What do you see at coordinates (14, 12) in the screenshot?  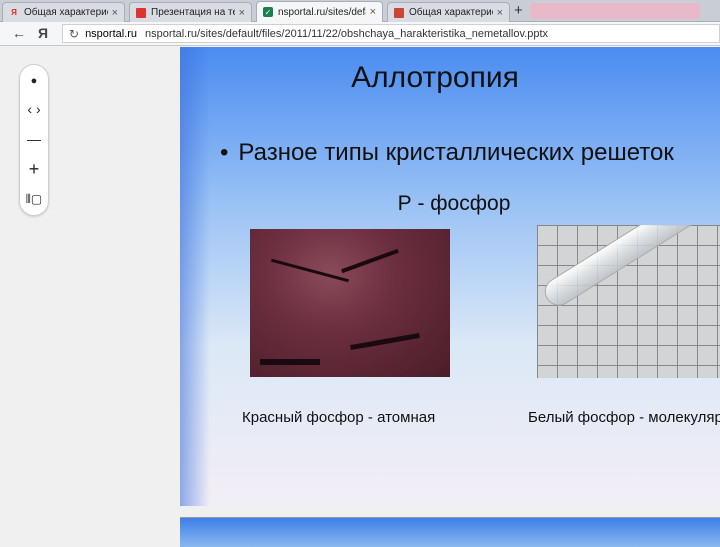 I see `yandex-icon: Я` at bounding box center [14, 12].